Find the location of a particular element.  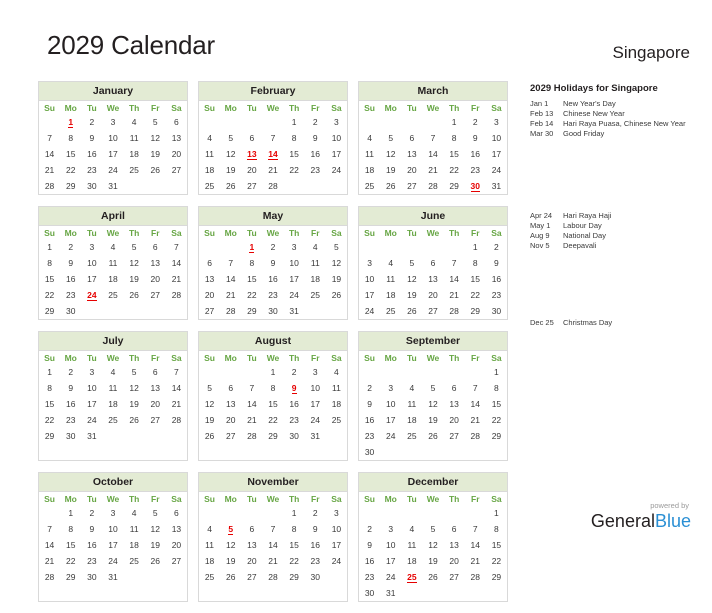

day-cell: 8 is located at coordinates (454, 138).